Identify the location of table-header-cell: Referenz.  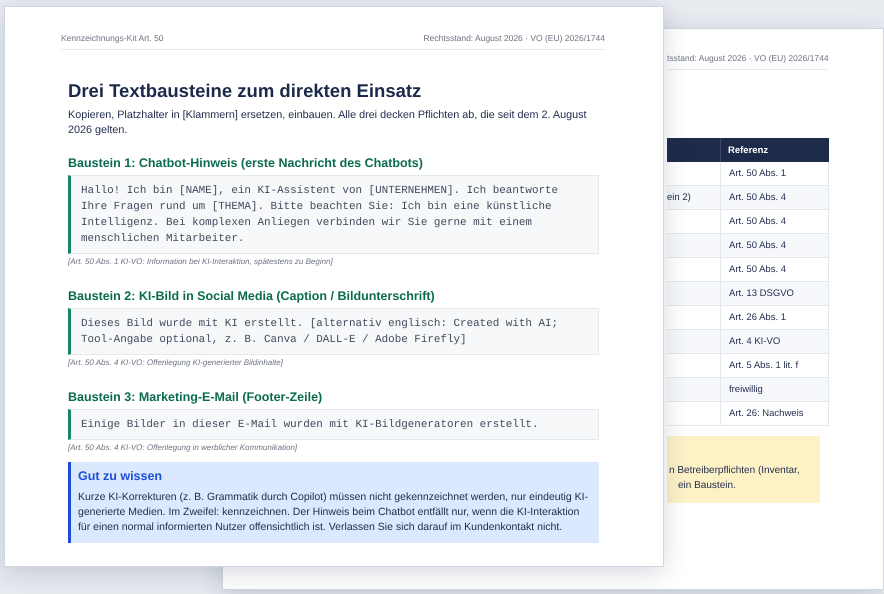
(774, 150).